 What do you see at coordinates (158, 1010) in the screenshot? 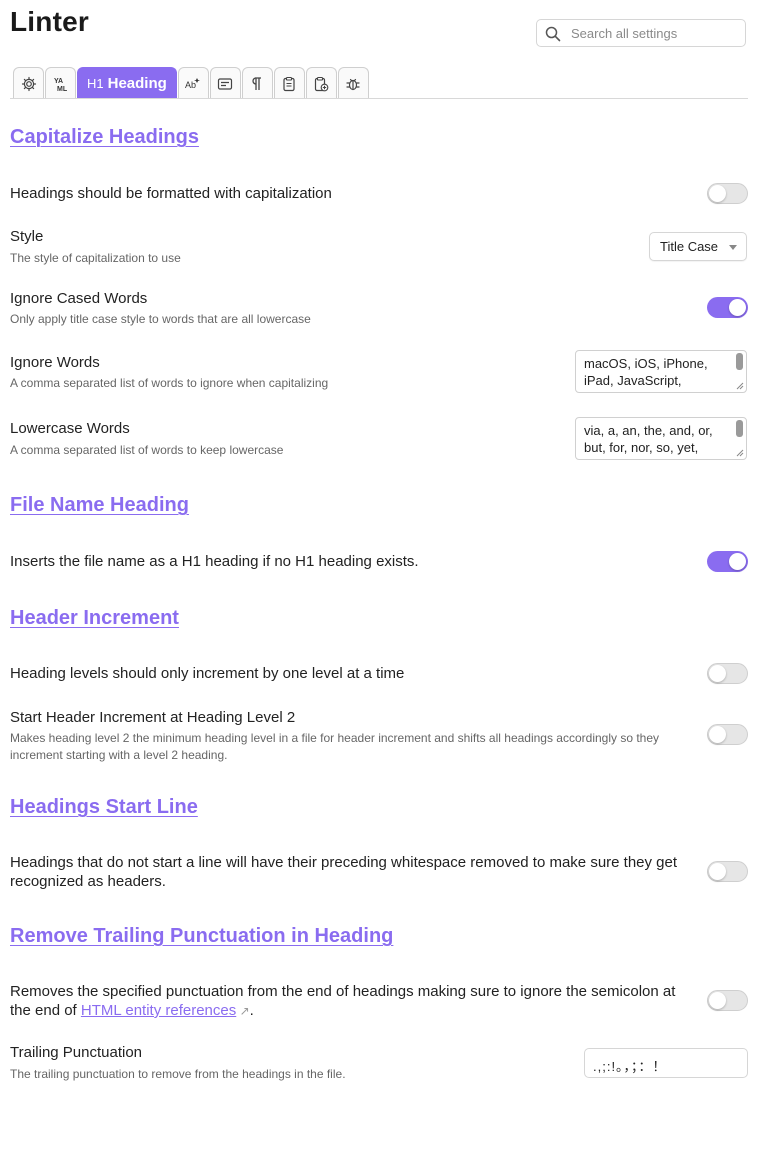
I see `html-entity-references-link: HTML entity references` at bounding box center [158, 1010].